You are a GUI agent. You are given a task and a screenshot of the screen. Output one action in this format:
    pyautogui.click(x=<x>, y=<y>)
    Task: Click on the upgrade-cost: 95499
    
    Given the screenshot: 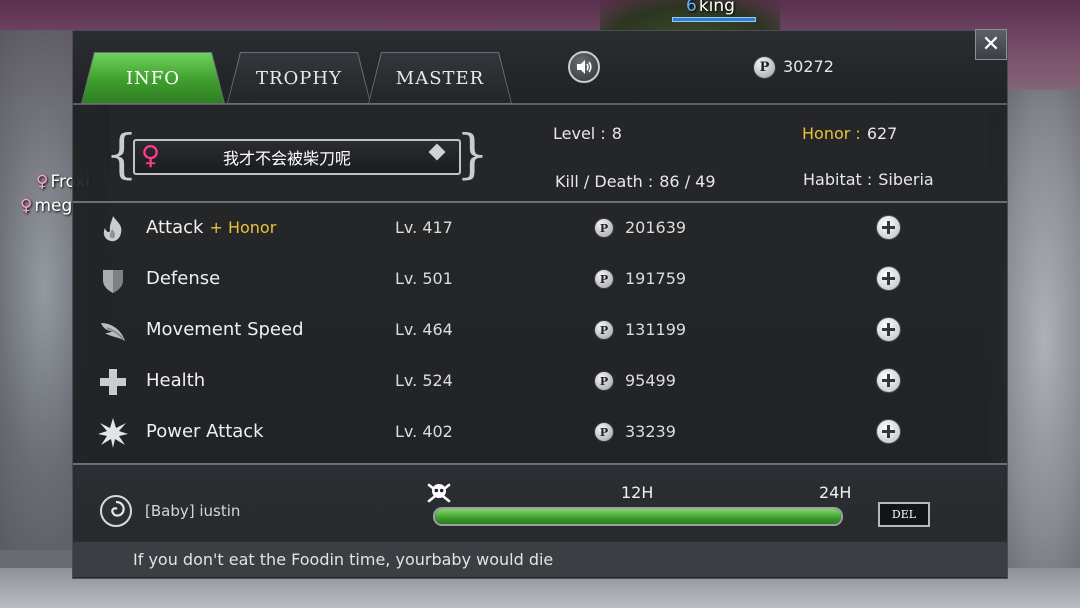 What is the action you would take?
    pyautogui.click(x=650, y=380)
    